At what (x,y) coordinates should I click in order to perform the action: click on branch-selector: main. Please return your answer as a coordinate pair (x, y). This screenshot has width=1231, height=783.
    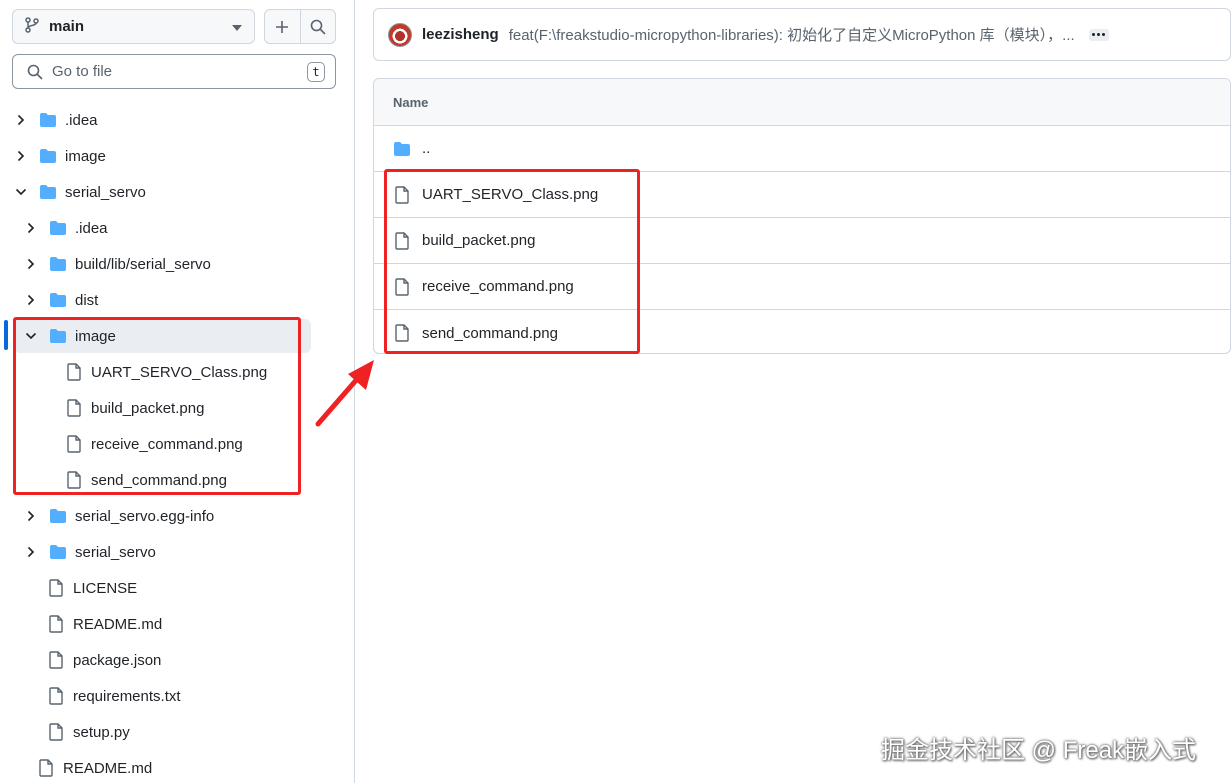
    Looking at the image, I should click on (133, 26).